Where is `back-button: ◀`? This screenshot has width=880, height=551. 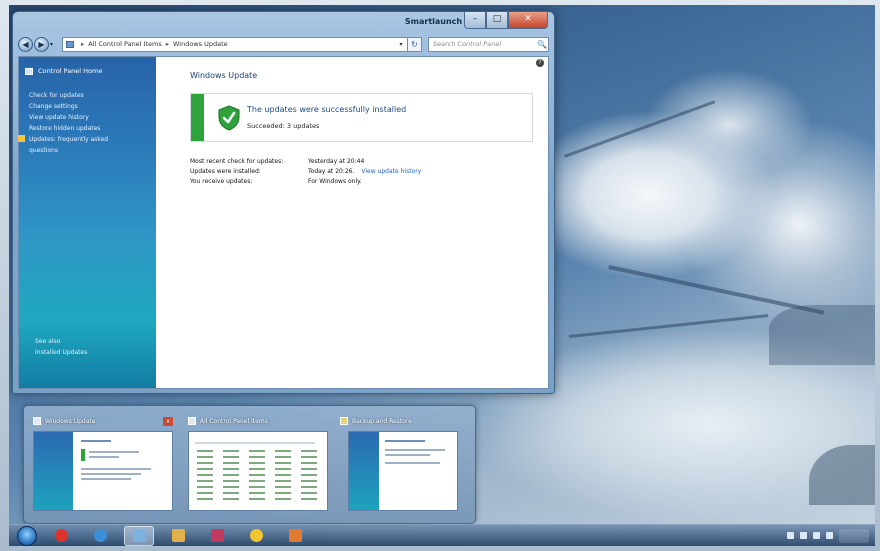 back-button: ◀ is located at coordinates (25, 44).